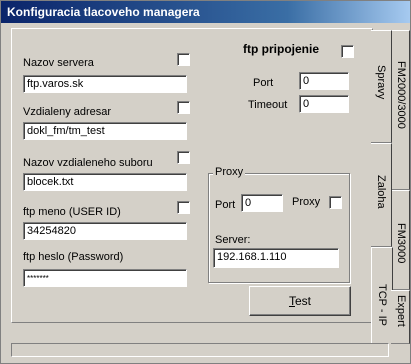 The image size is (411, 364). What do you see at coordinates (382, 305) in the screenshot?
I see `tab-tcpip-label: TCP - IP` at bounding box center [382, 305].